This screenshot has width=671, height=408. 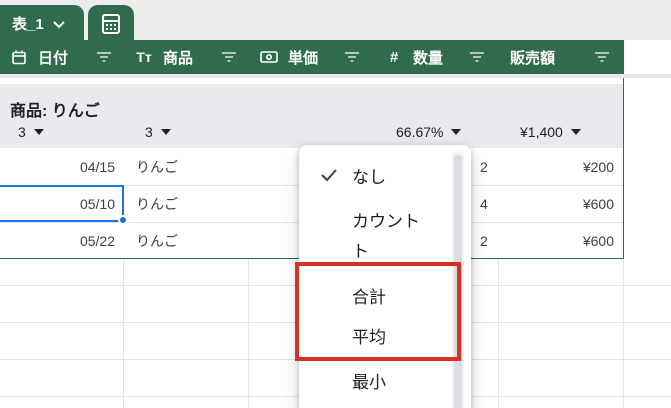 I want to click on calculator-icon, so click(x=111, y=23).